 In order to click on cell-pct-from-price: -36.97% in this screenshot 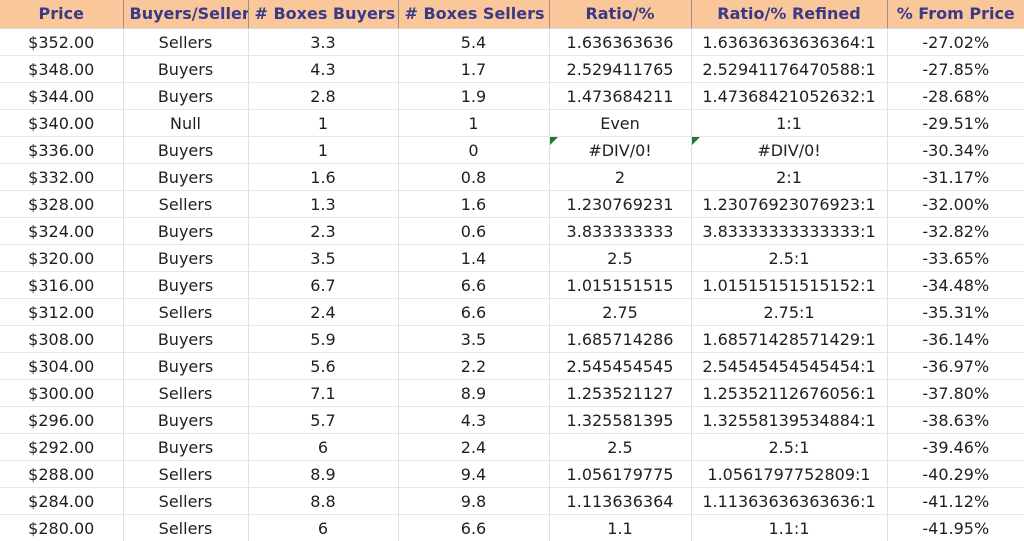, I will do `click(955, 366)`.